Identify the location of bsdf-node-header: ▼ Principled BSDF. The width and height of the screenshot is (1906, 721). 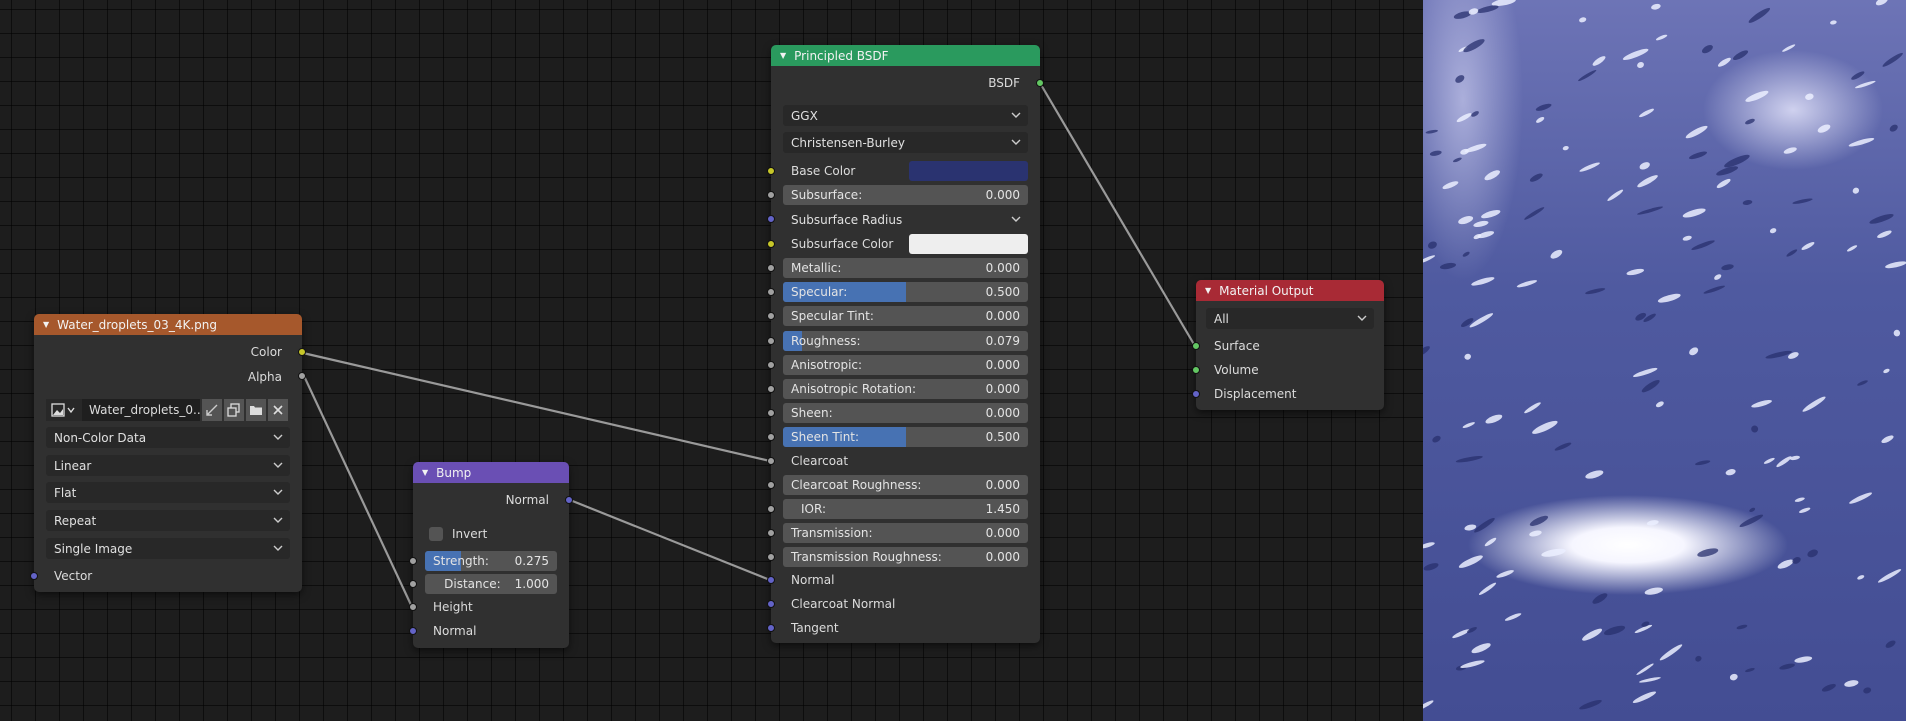
(905, 55).